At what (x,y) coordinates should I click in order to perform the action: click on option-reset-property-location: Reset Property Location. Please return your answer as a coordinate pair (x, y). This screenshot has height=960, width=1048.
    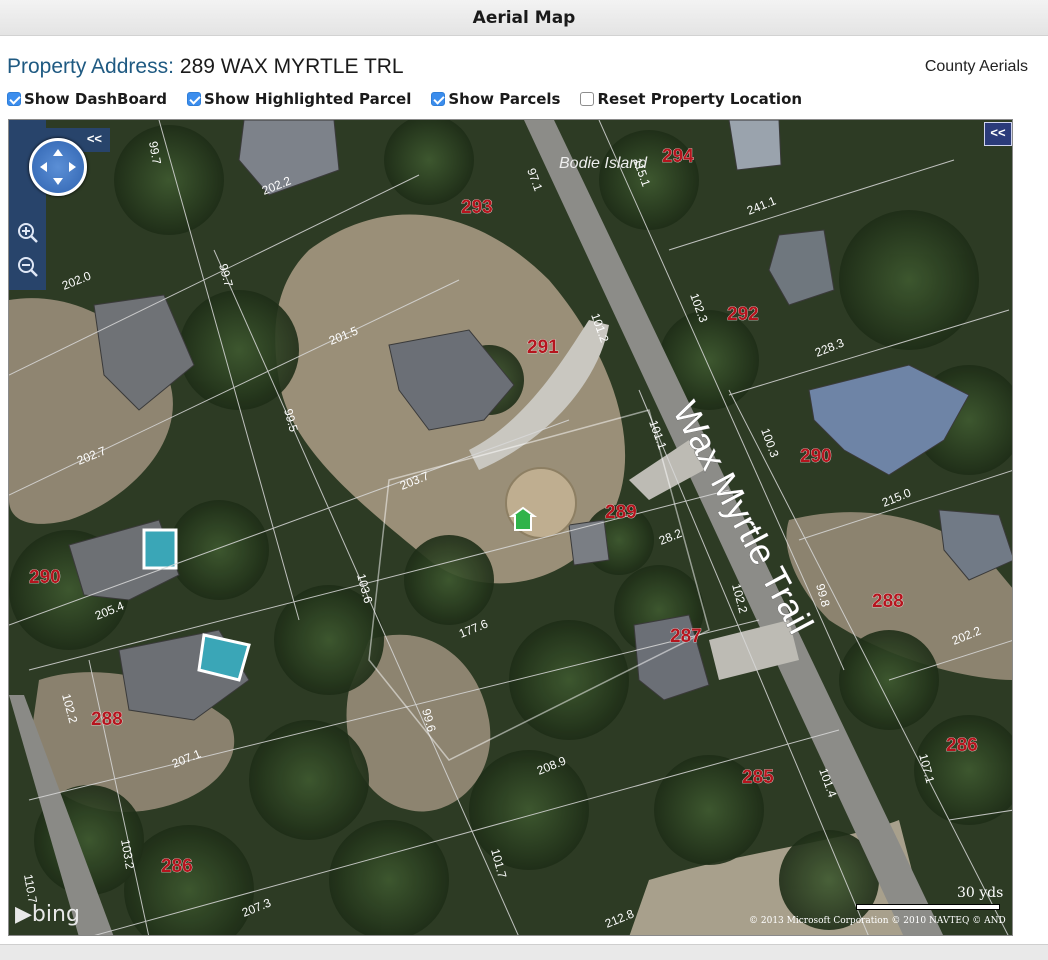
    Looking at the image, I should click on (691, 99).